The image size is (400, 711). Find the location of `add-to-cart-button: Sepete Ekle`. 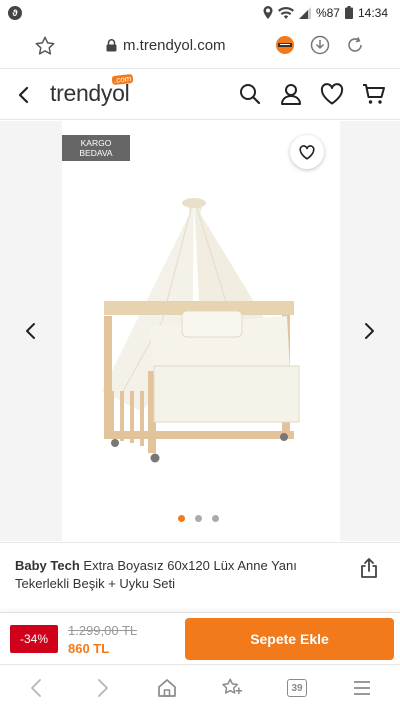

add-to-cart-button: Sepete Ekle is located at coordinates (289, 639).